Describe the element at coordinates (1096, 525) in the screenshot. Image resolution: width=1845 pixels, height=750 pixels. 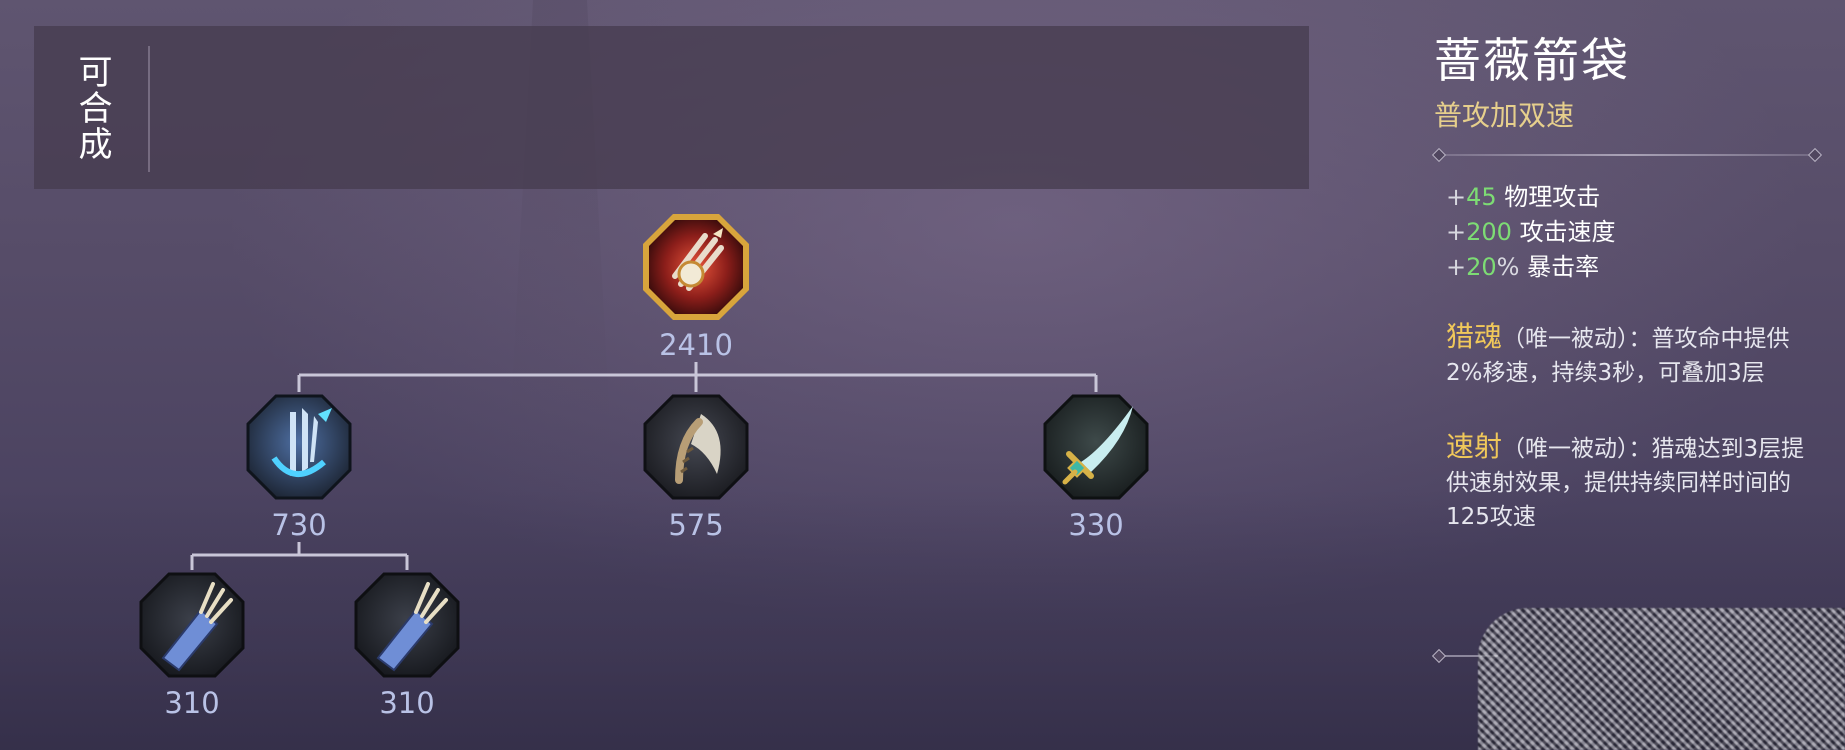
I see `level1-price-3: 330` at that location.